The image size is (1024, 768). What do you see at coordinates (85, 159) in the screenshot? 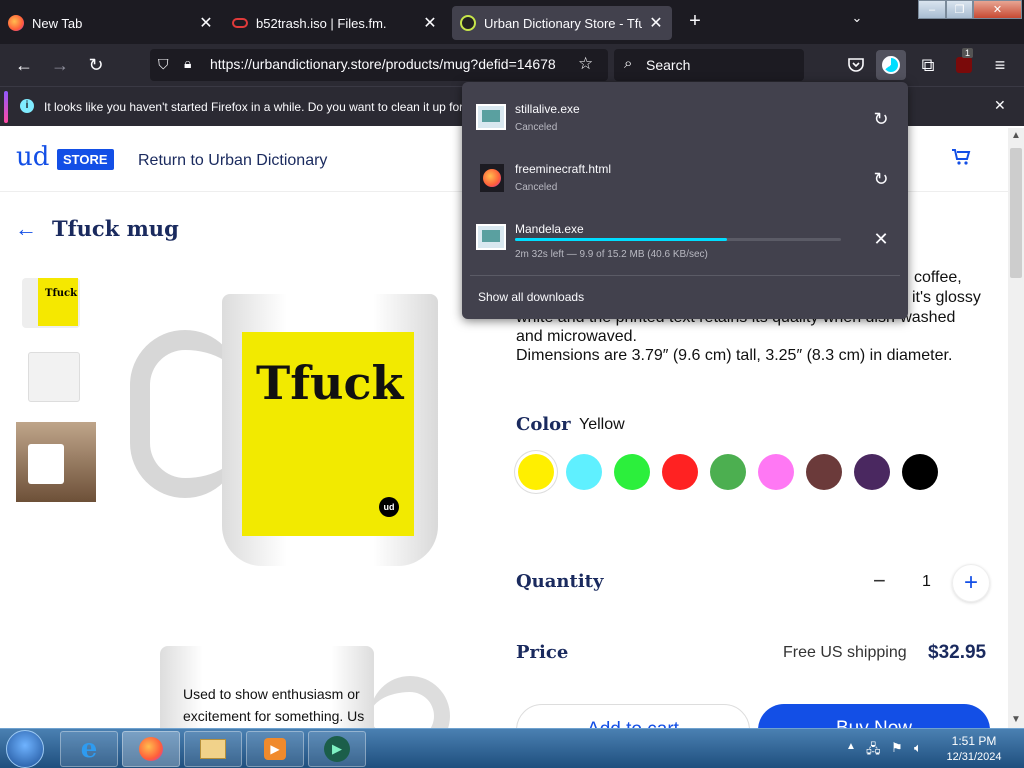
I see `store-badge: STORE` at bounding box center [85, 159].